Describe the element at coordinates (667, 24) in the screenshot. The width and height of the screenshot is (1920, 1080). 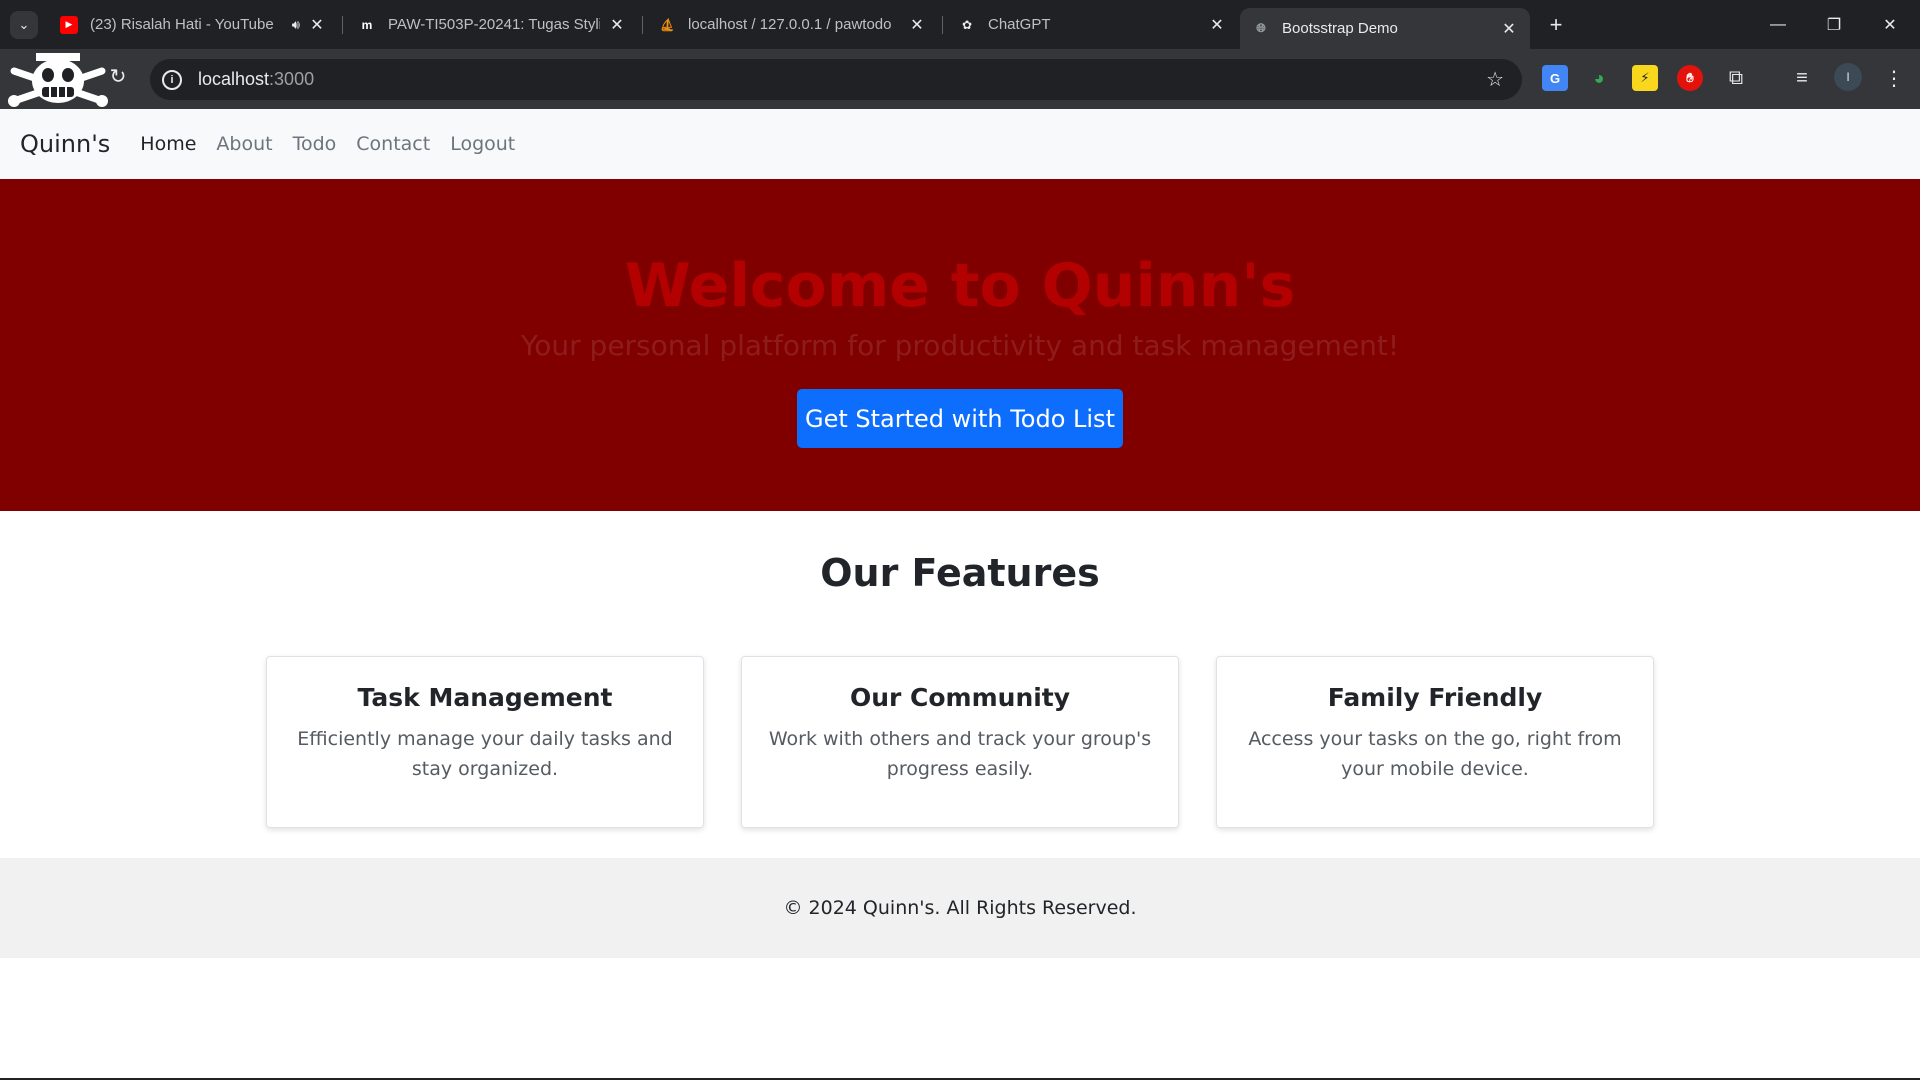
I see `phpmyadmin-icon: ⛵︎` at that location.